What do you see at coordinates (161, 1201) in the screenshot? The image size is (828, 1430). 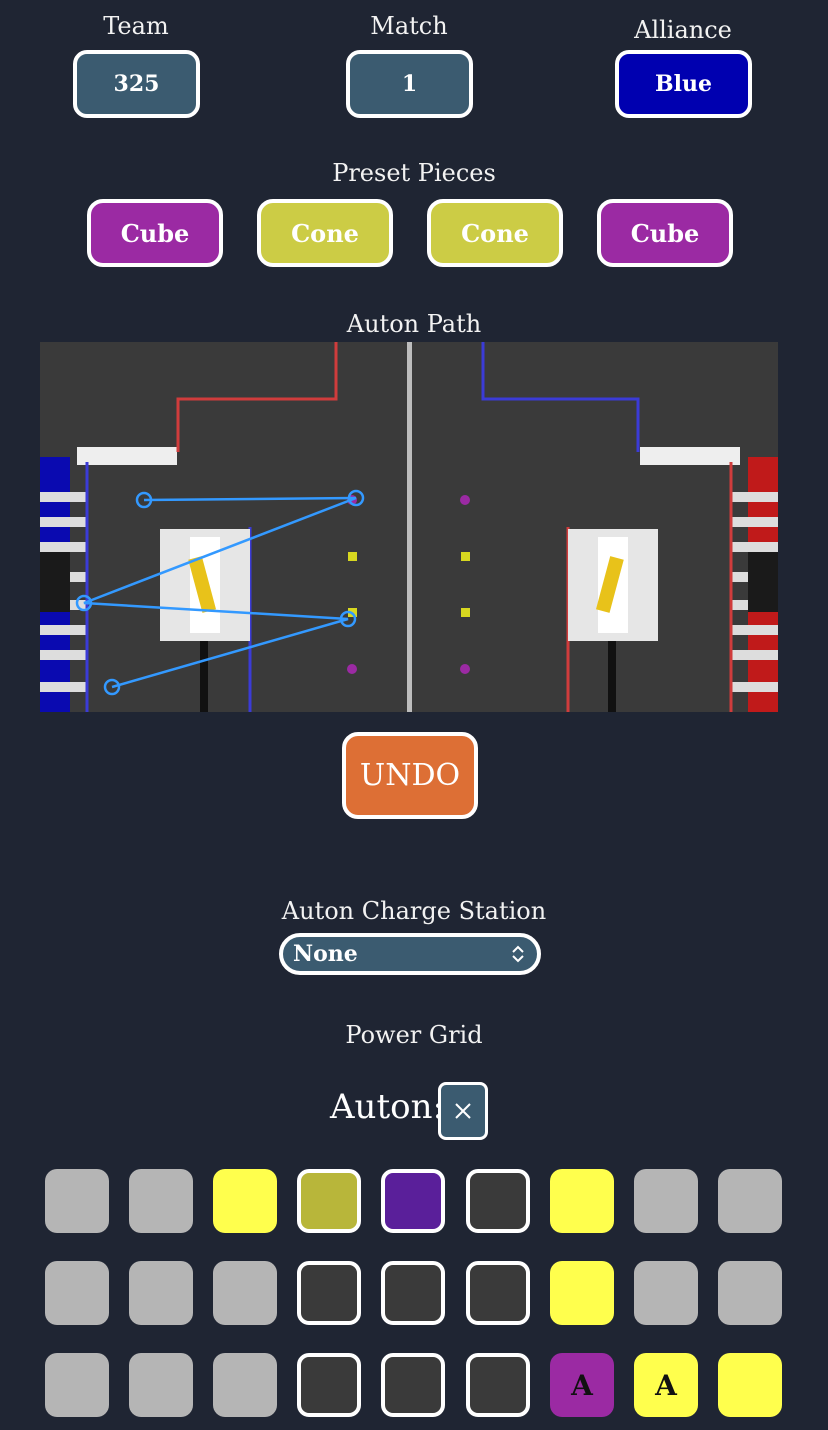 I see `grid-cell-r1-c2` at bounding box center [161, 1201].